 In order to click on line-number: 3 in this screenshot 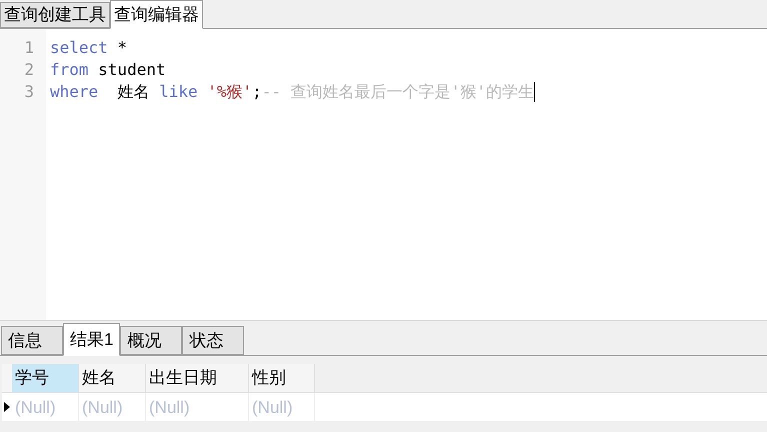, I will do `click(29, 92)`.